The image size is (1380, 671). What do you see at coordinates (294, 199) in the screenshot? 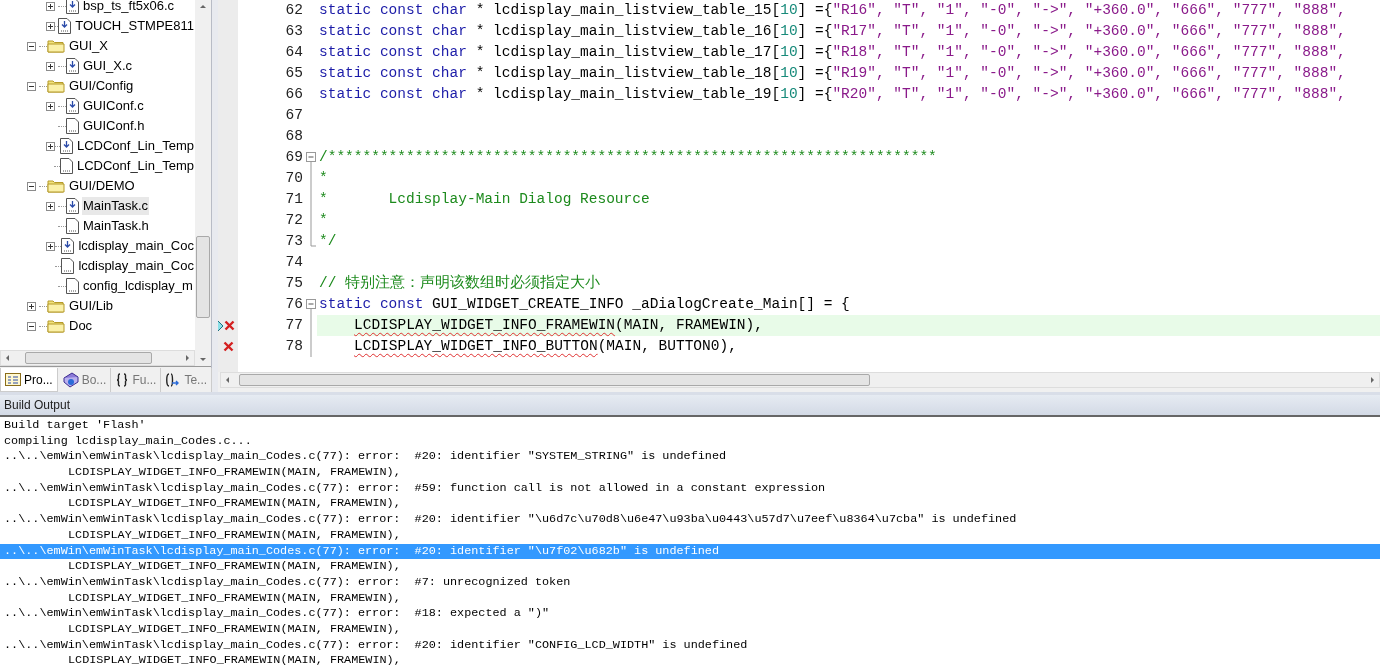
I see `line-number: 71` at bounding box center [294, 199].